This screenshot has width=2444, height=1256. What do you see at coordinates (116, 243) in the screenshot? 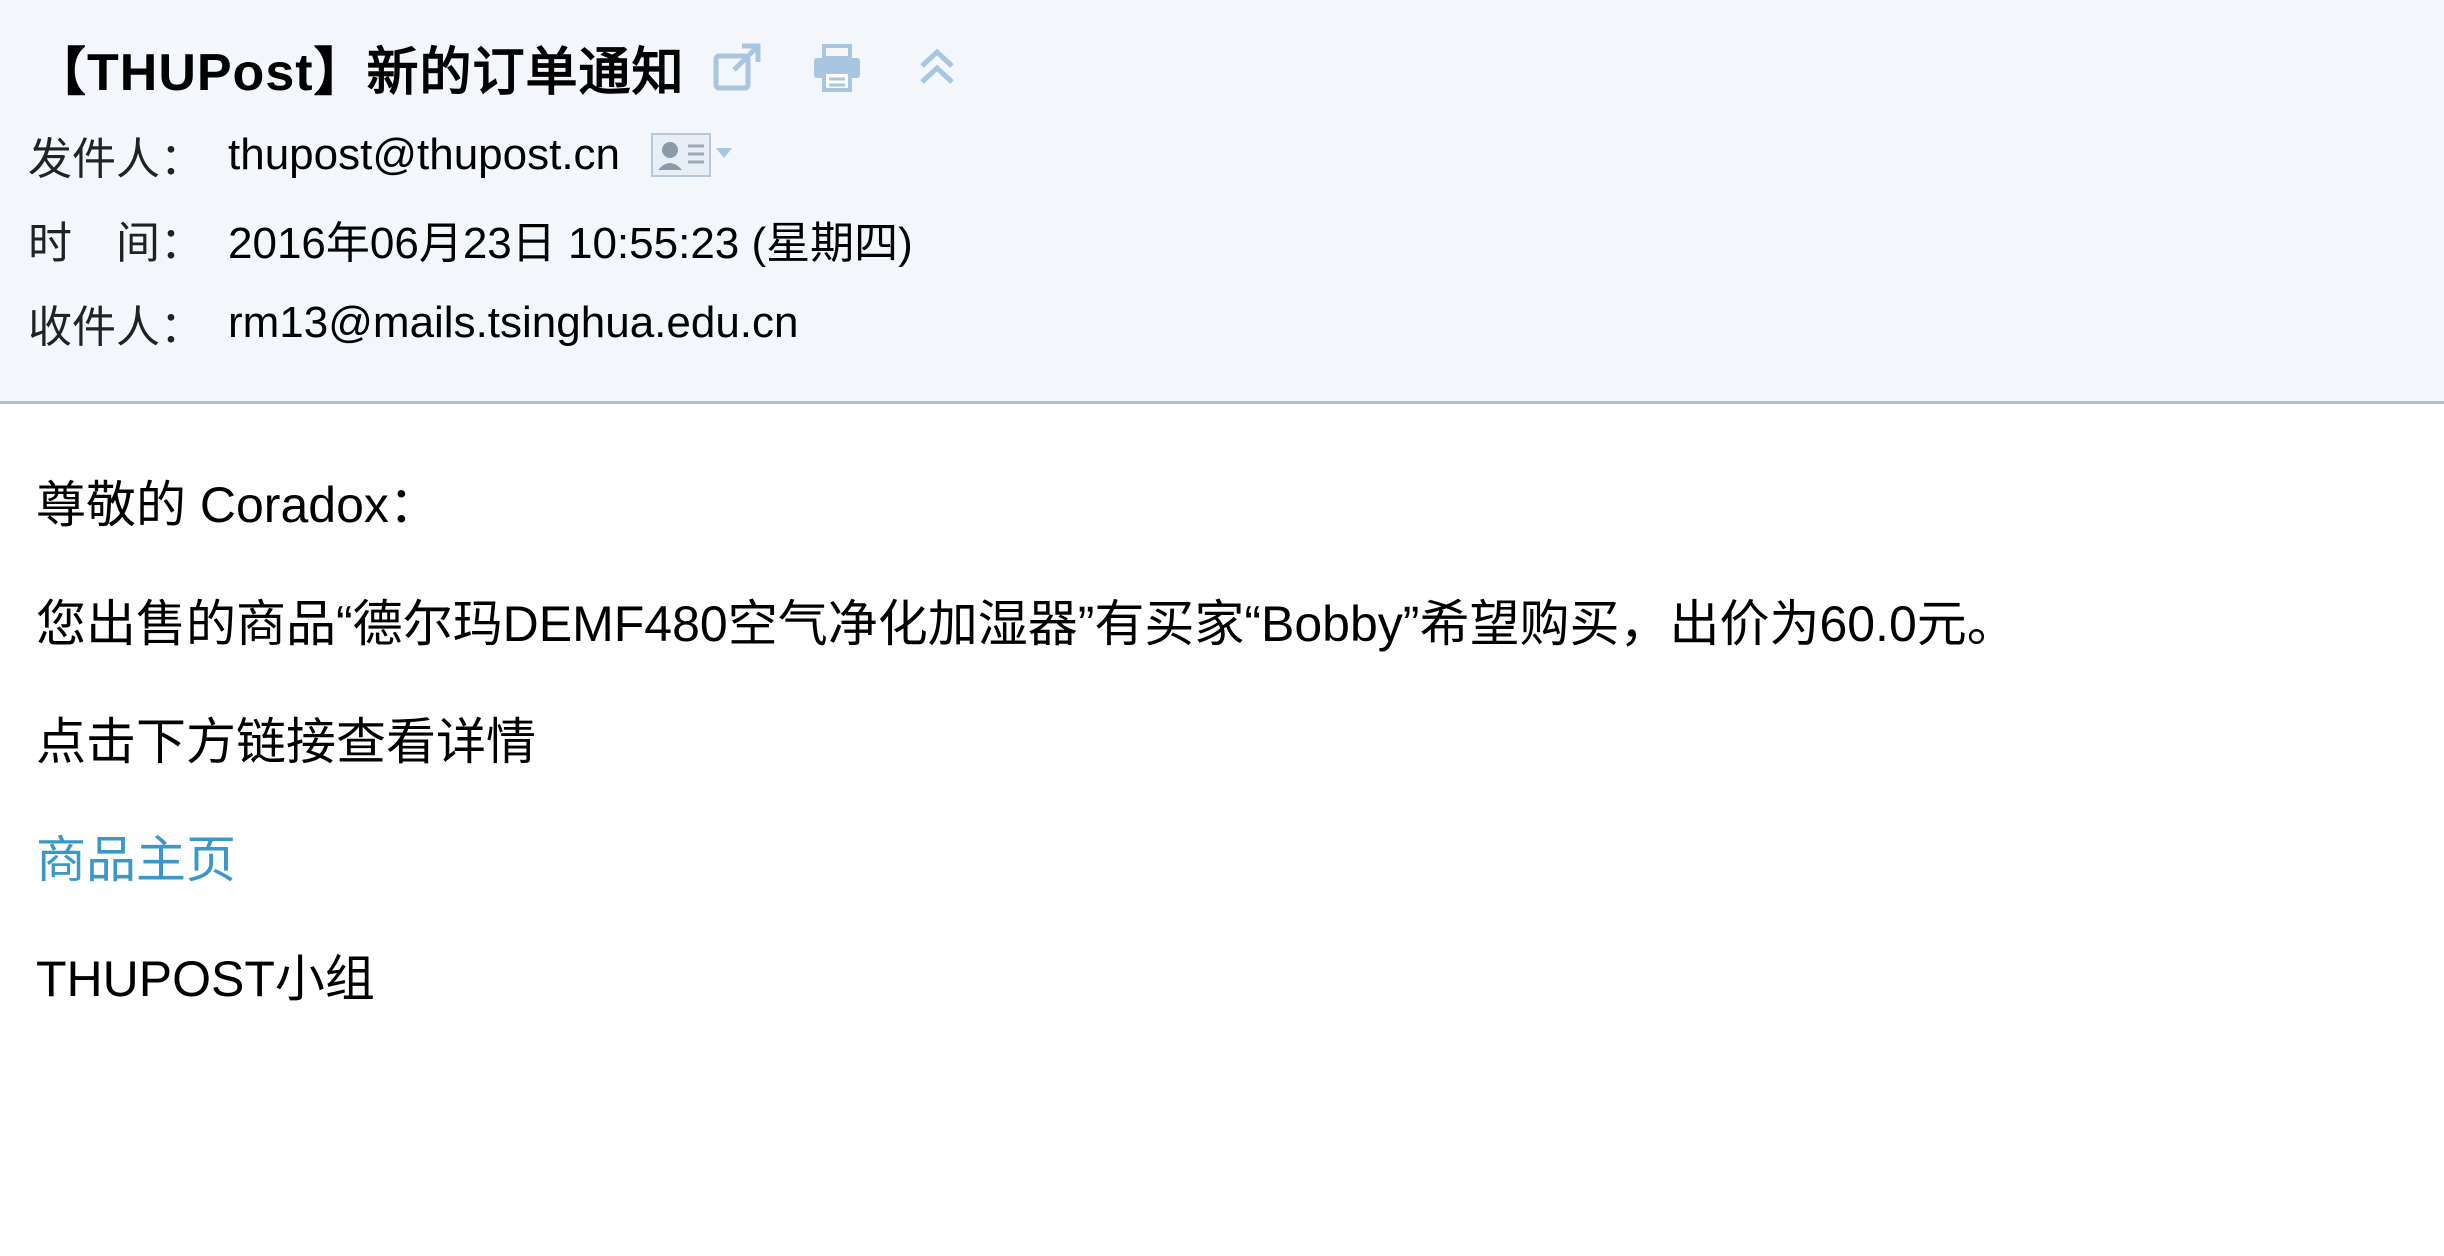
I see `time-label: 时 间：` at bounding box center [116, 243].